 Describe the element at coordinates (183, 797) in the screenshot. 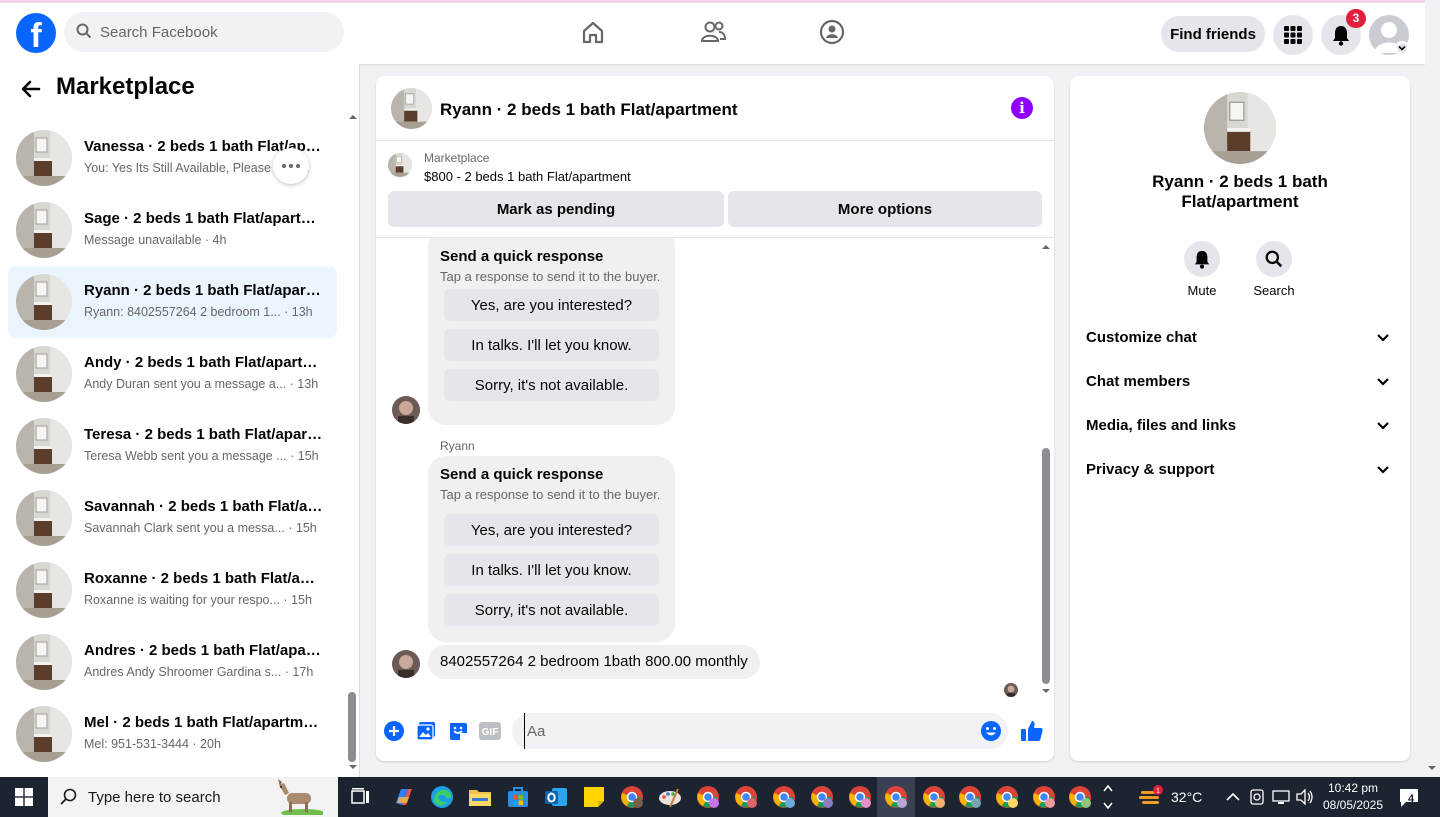

I see `taskbar-search-input` at that location.